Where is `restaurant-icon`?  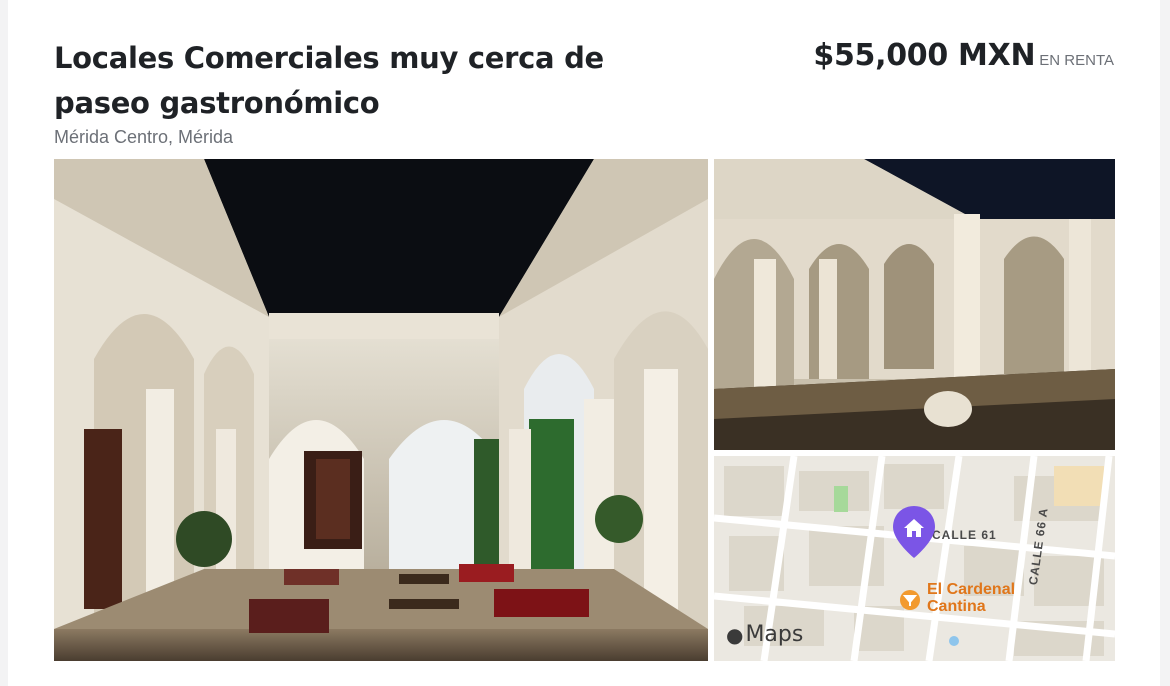 restaurant-icon is located at coordinates (910, 600).